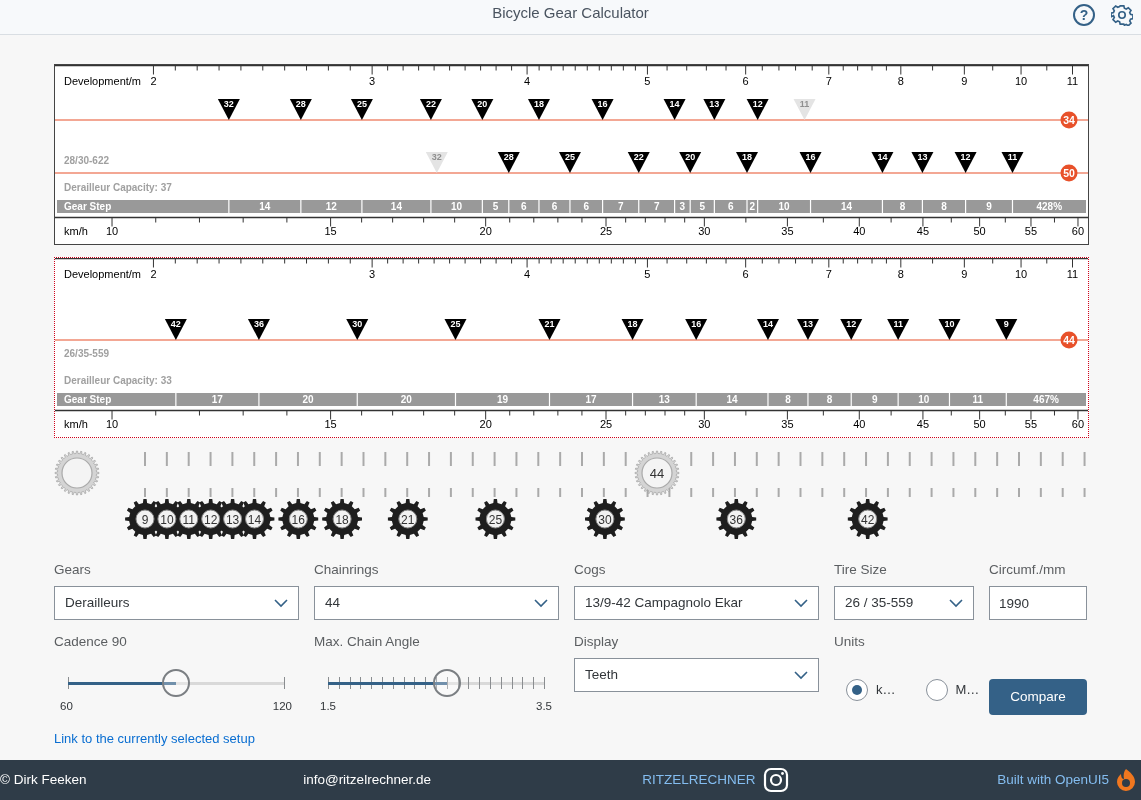  I want to click on cog-marker: 9, so click(1006, 329).